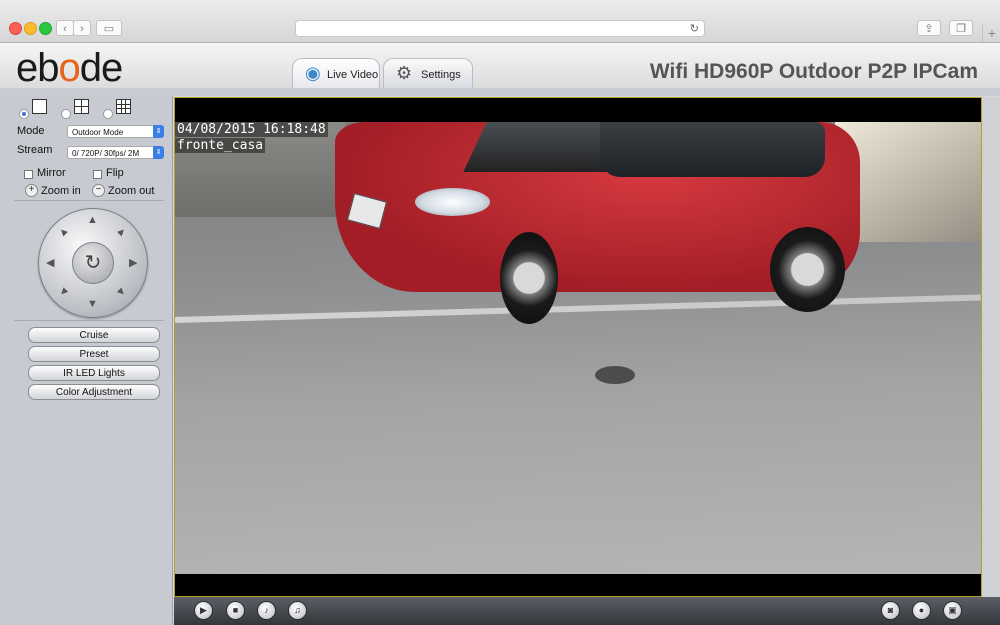 Image resolution: width=1000 pixels, height=625 pixels. What do you see at coordinates (63, 232) in the screenshot?
I see `pan-up-left-button: ▲` at bounding box center [63, 232].